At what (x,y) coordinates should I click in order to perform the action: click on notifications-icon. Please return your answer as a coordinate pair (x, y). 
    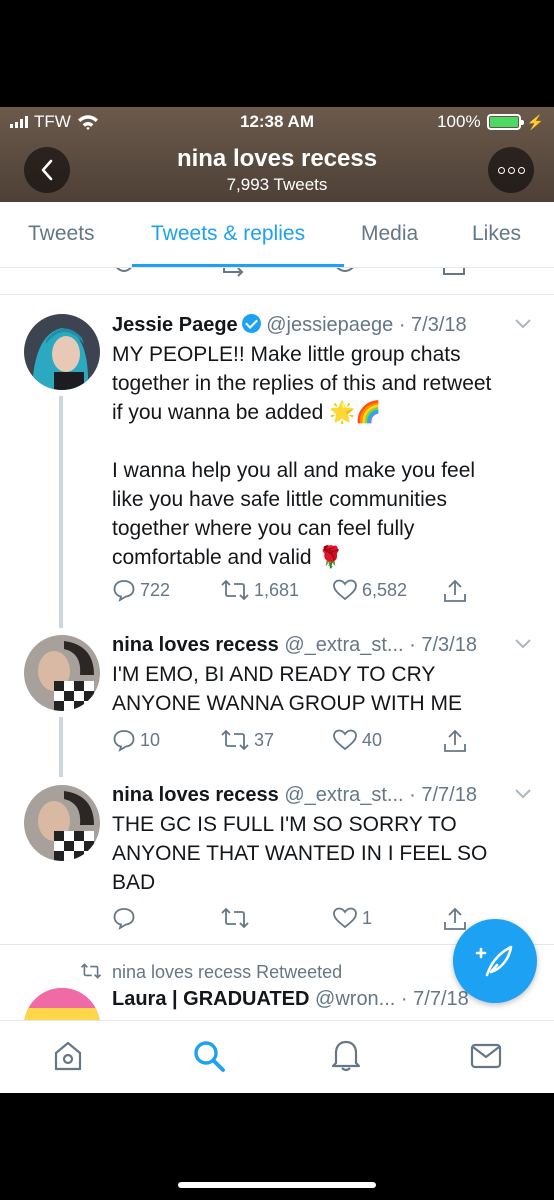
    Looking at the image, I should click on (346, 1055).